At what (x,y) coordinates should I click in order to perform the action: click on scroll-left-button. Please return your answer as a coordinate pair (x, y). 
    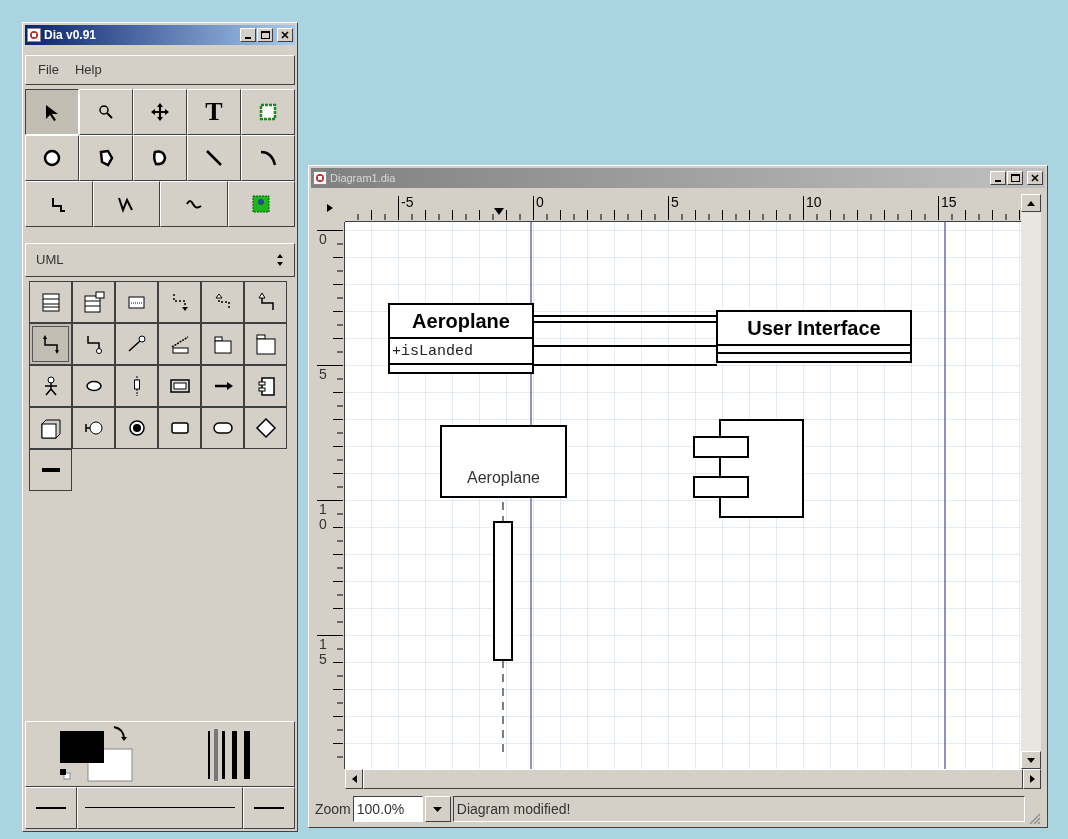
    Looking at the image, I should click on (354, 779).